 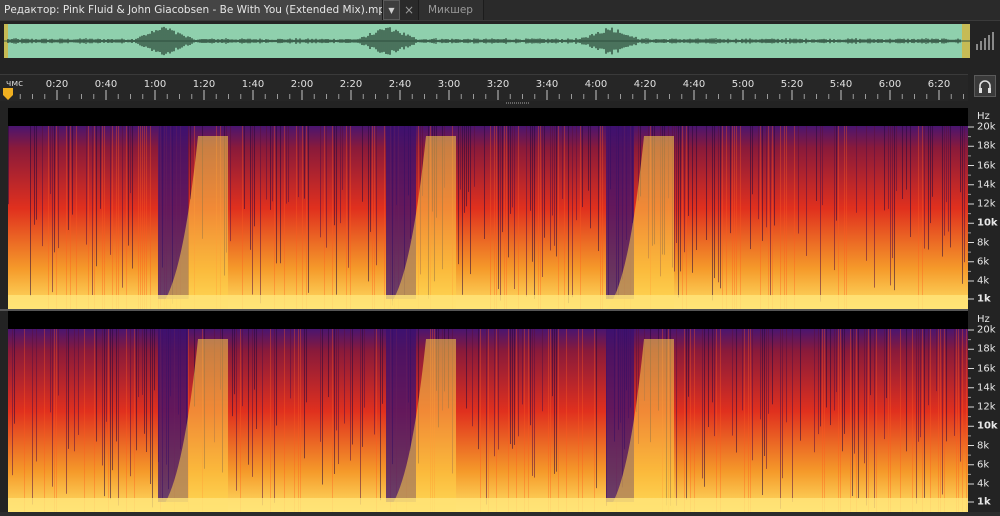 I want to click on ruler-tick-label: 3:00, so click(x=449, y=84).